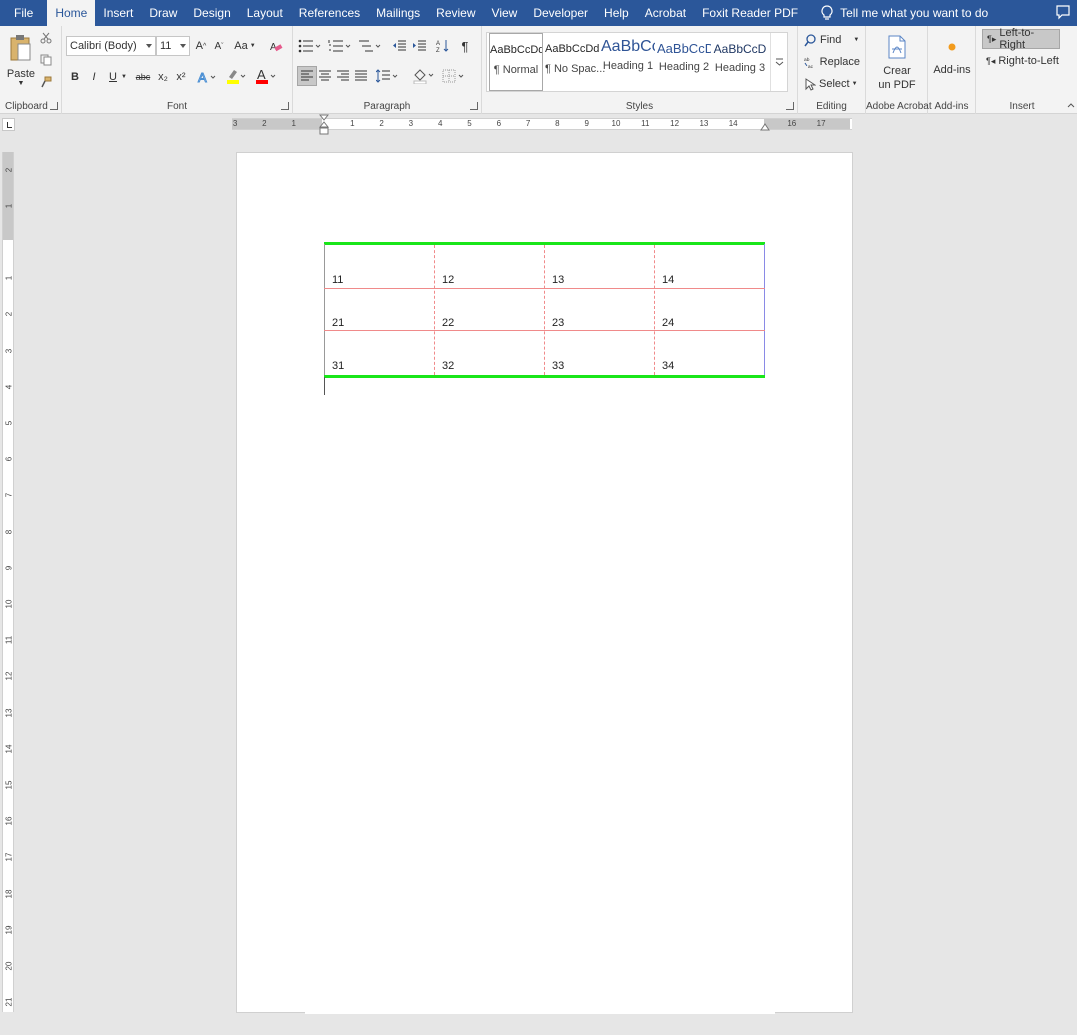 The width and height of the screenshot is (1077, 1035). I want to click on subscript-button: x₂, so click(163, 77).